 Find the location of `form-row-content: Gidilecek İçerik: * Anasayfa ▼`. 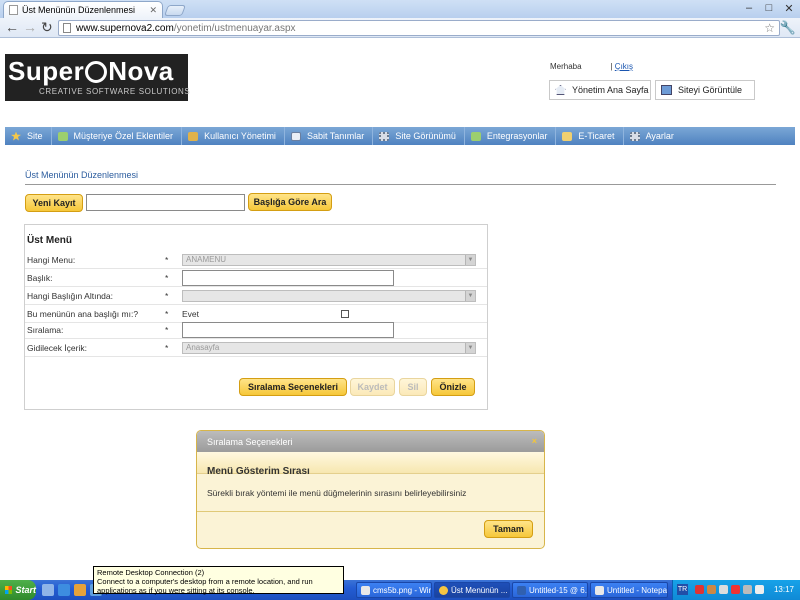

form-row-content: Gidilecek İçerik: * Anasayfa ▼ is located at coordinates (256, 348).